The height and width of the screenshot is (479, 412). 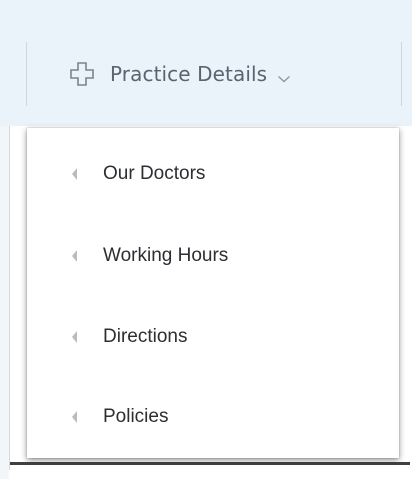 What do you see at coordinates (166, 255) in the screenshot?
I see `menu-item-label: Working Hours` at bounding box center [166, 255].